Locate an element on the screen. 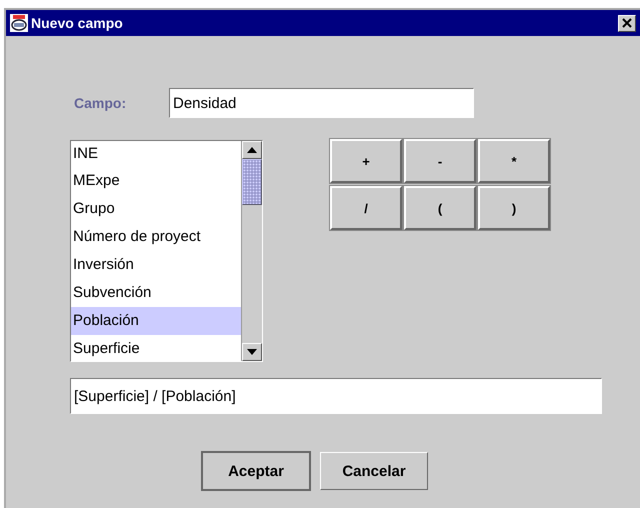  list-item: Inversión is located at coordinates (156, 265).